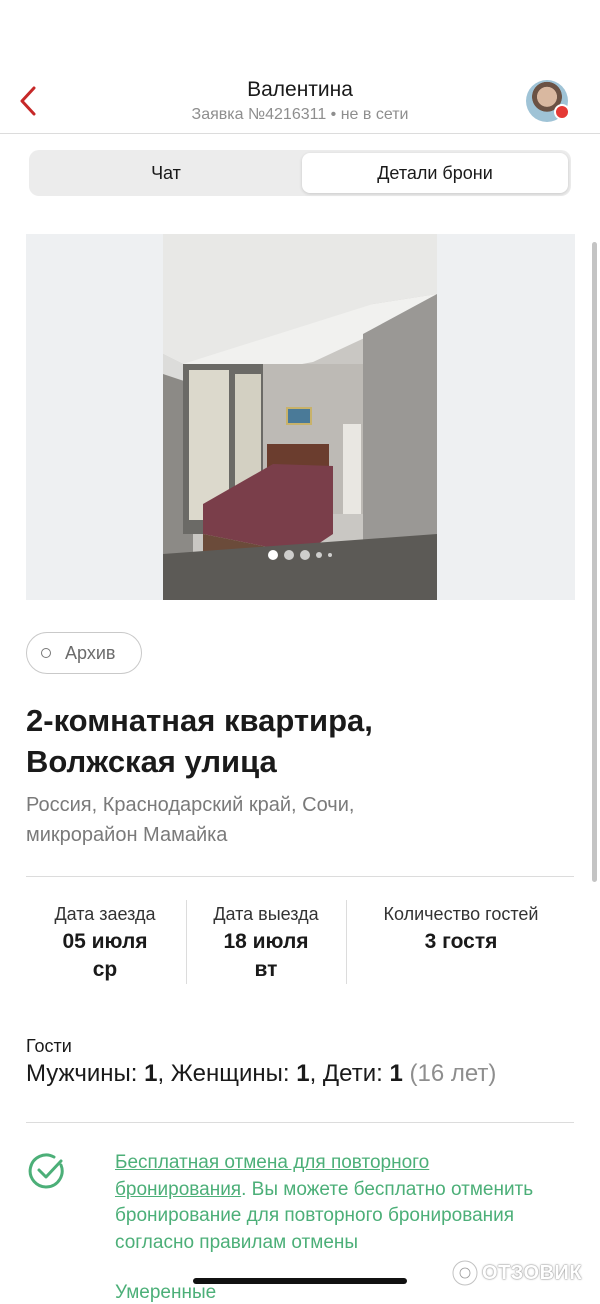  Describe the element at coordinates (465, 1273) in the screenshot. I see `otzovik-logo-icon` at that location.